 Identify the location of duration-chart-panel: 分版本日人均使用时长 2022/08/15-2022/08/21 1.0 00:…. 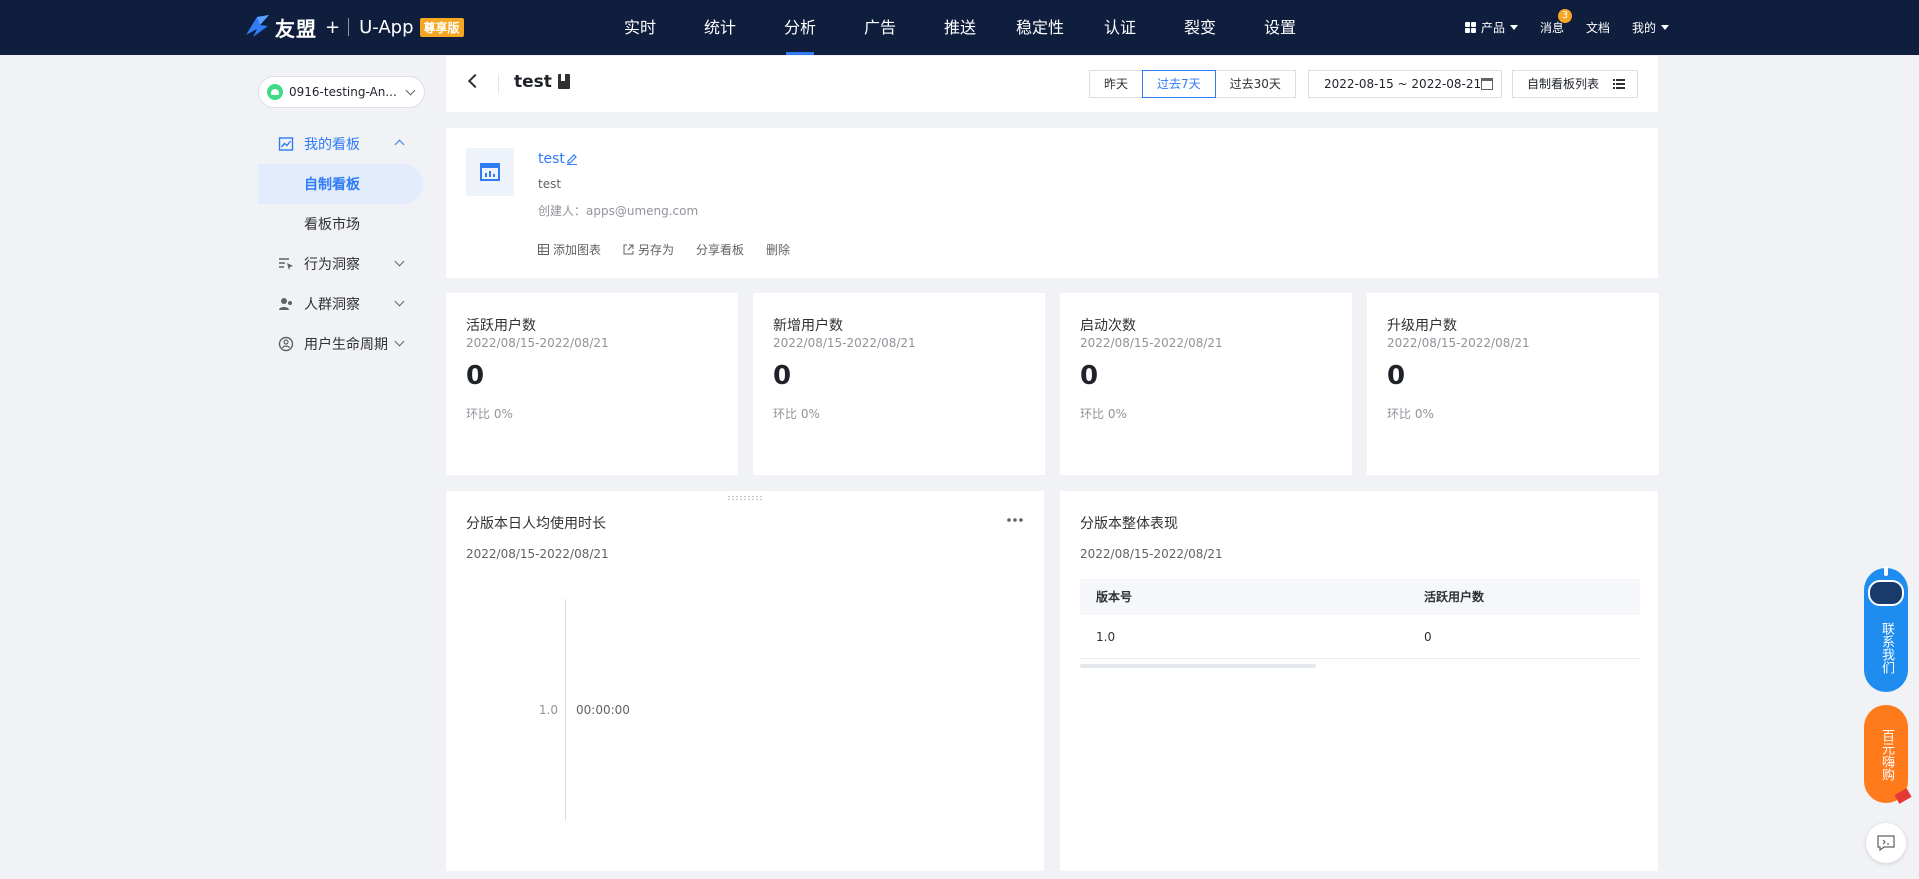
(745, 681).